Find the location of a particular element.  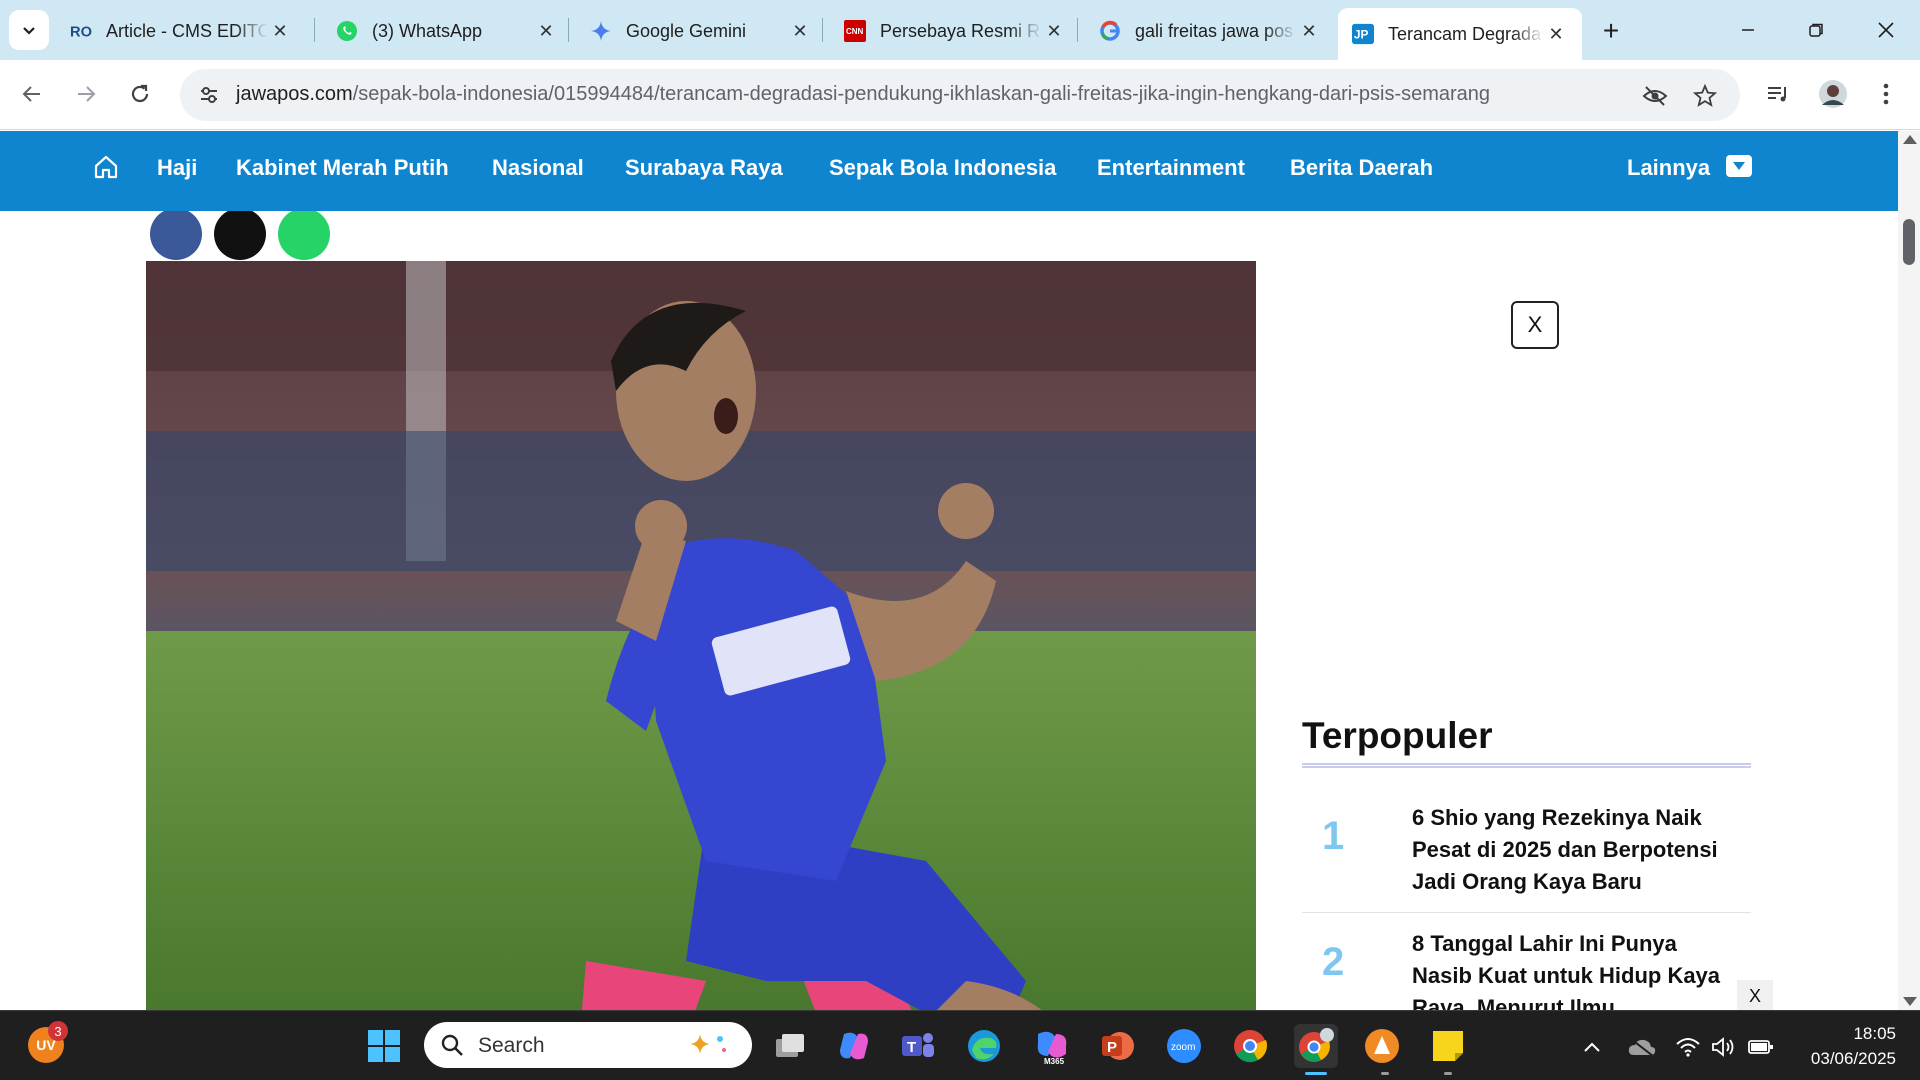

popular-title-divider is located at coordinates (1526, 765).